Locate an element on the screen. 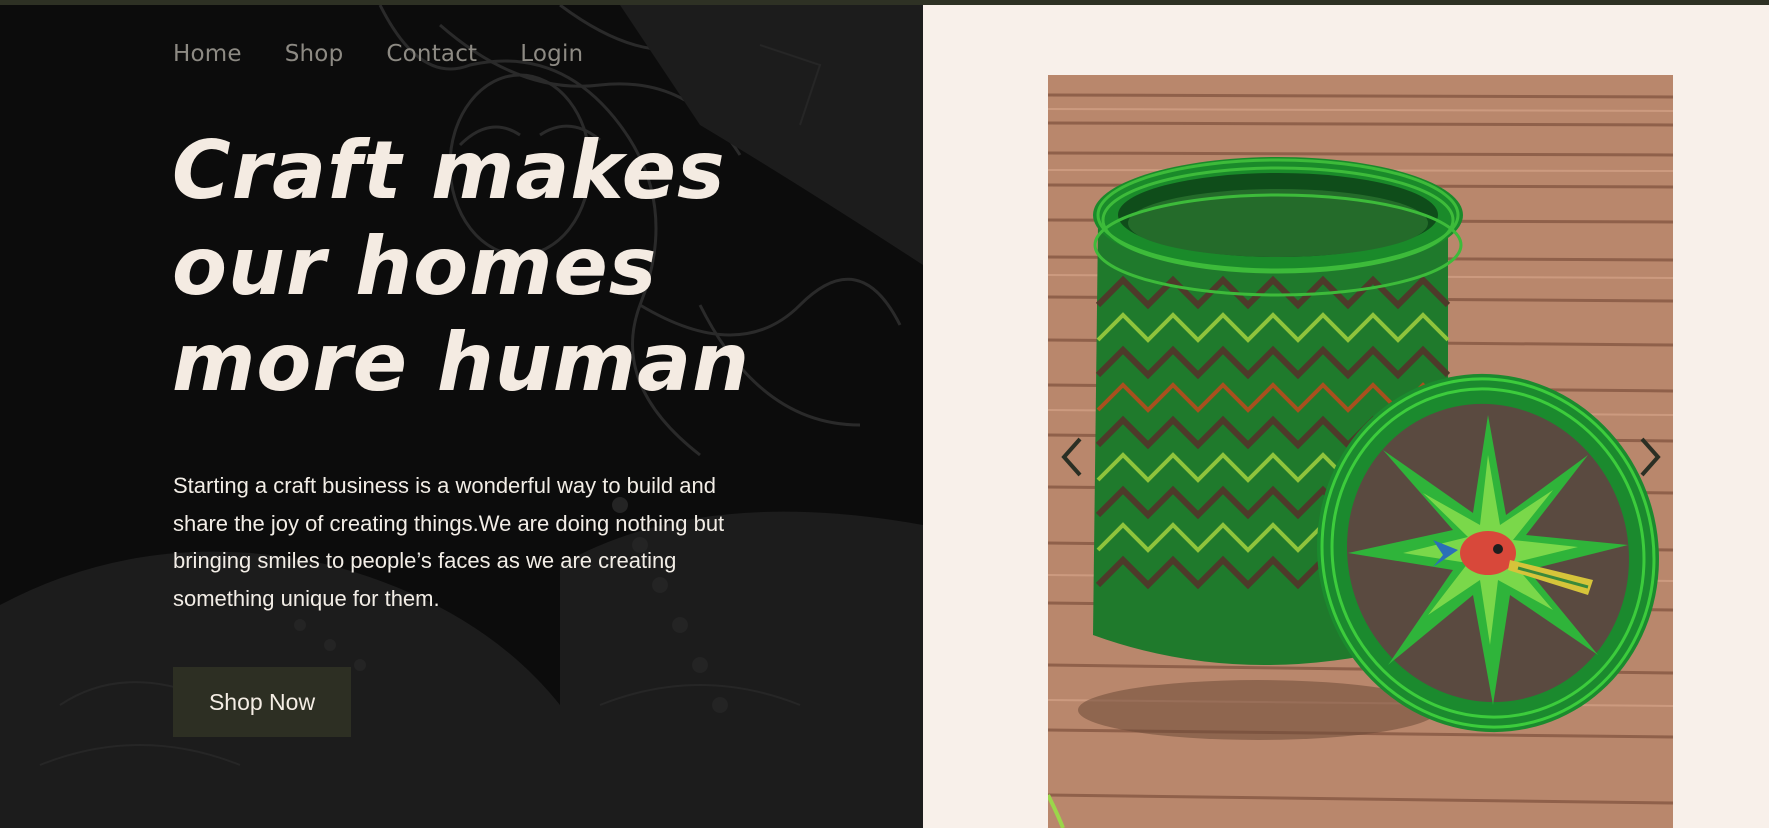 This screenshot has width=1769, height=828. nav-shop-link: Shop is located at coordinates (314, 54).